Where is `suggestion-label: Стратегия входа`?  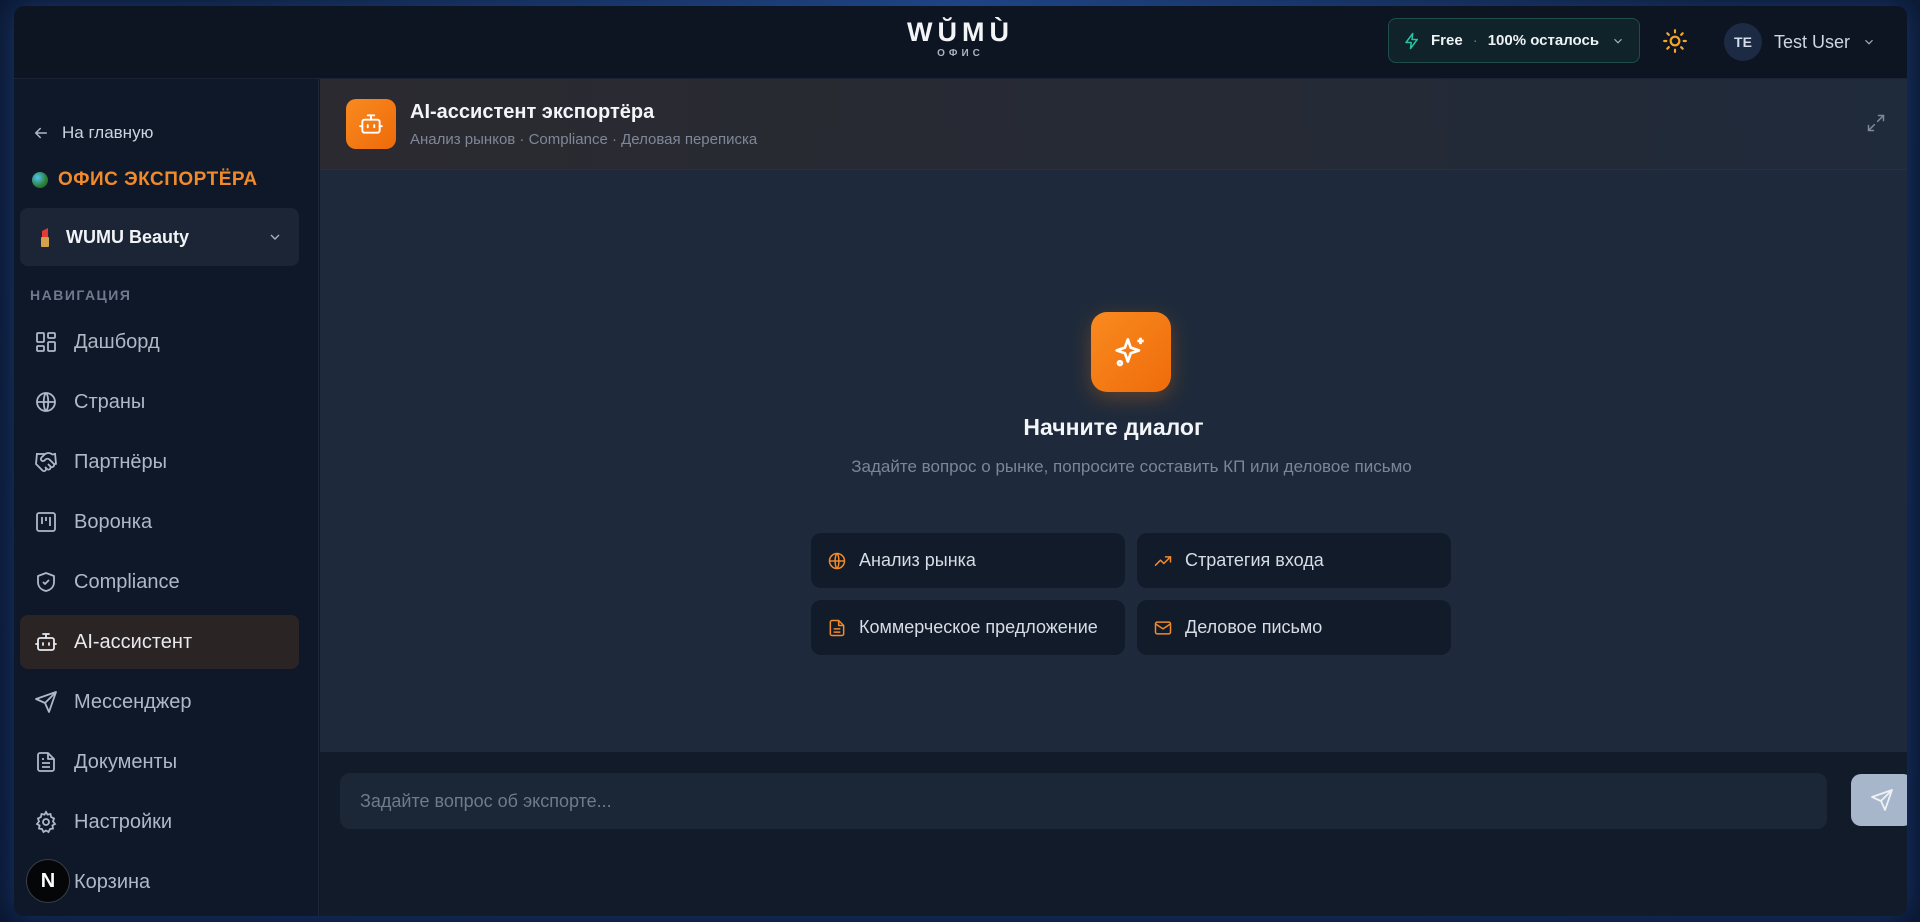
suggestion-label: Стратегия входа is located at coordinates (1254, 560).